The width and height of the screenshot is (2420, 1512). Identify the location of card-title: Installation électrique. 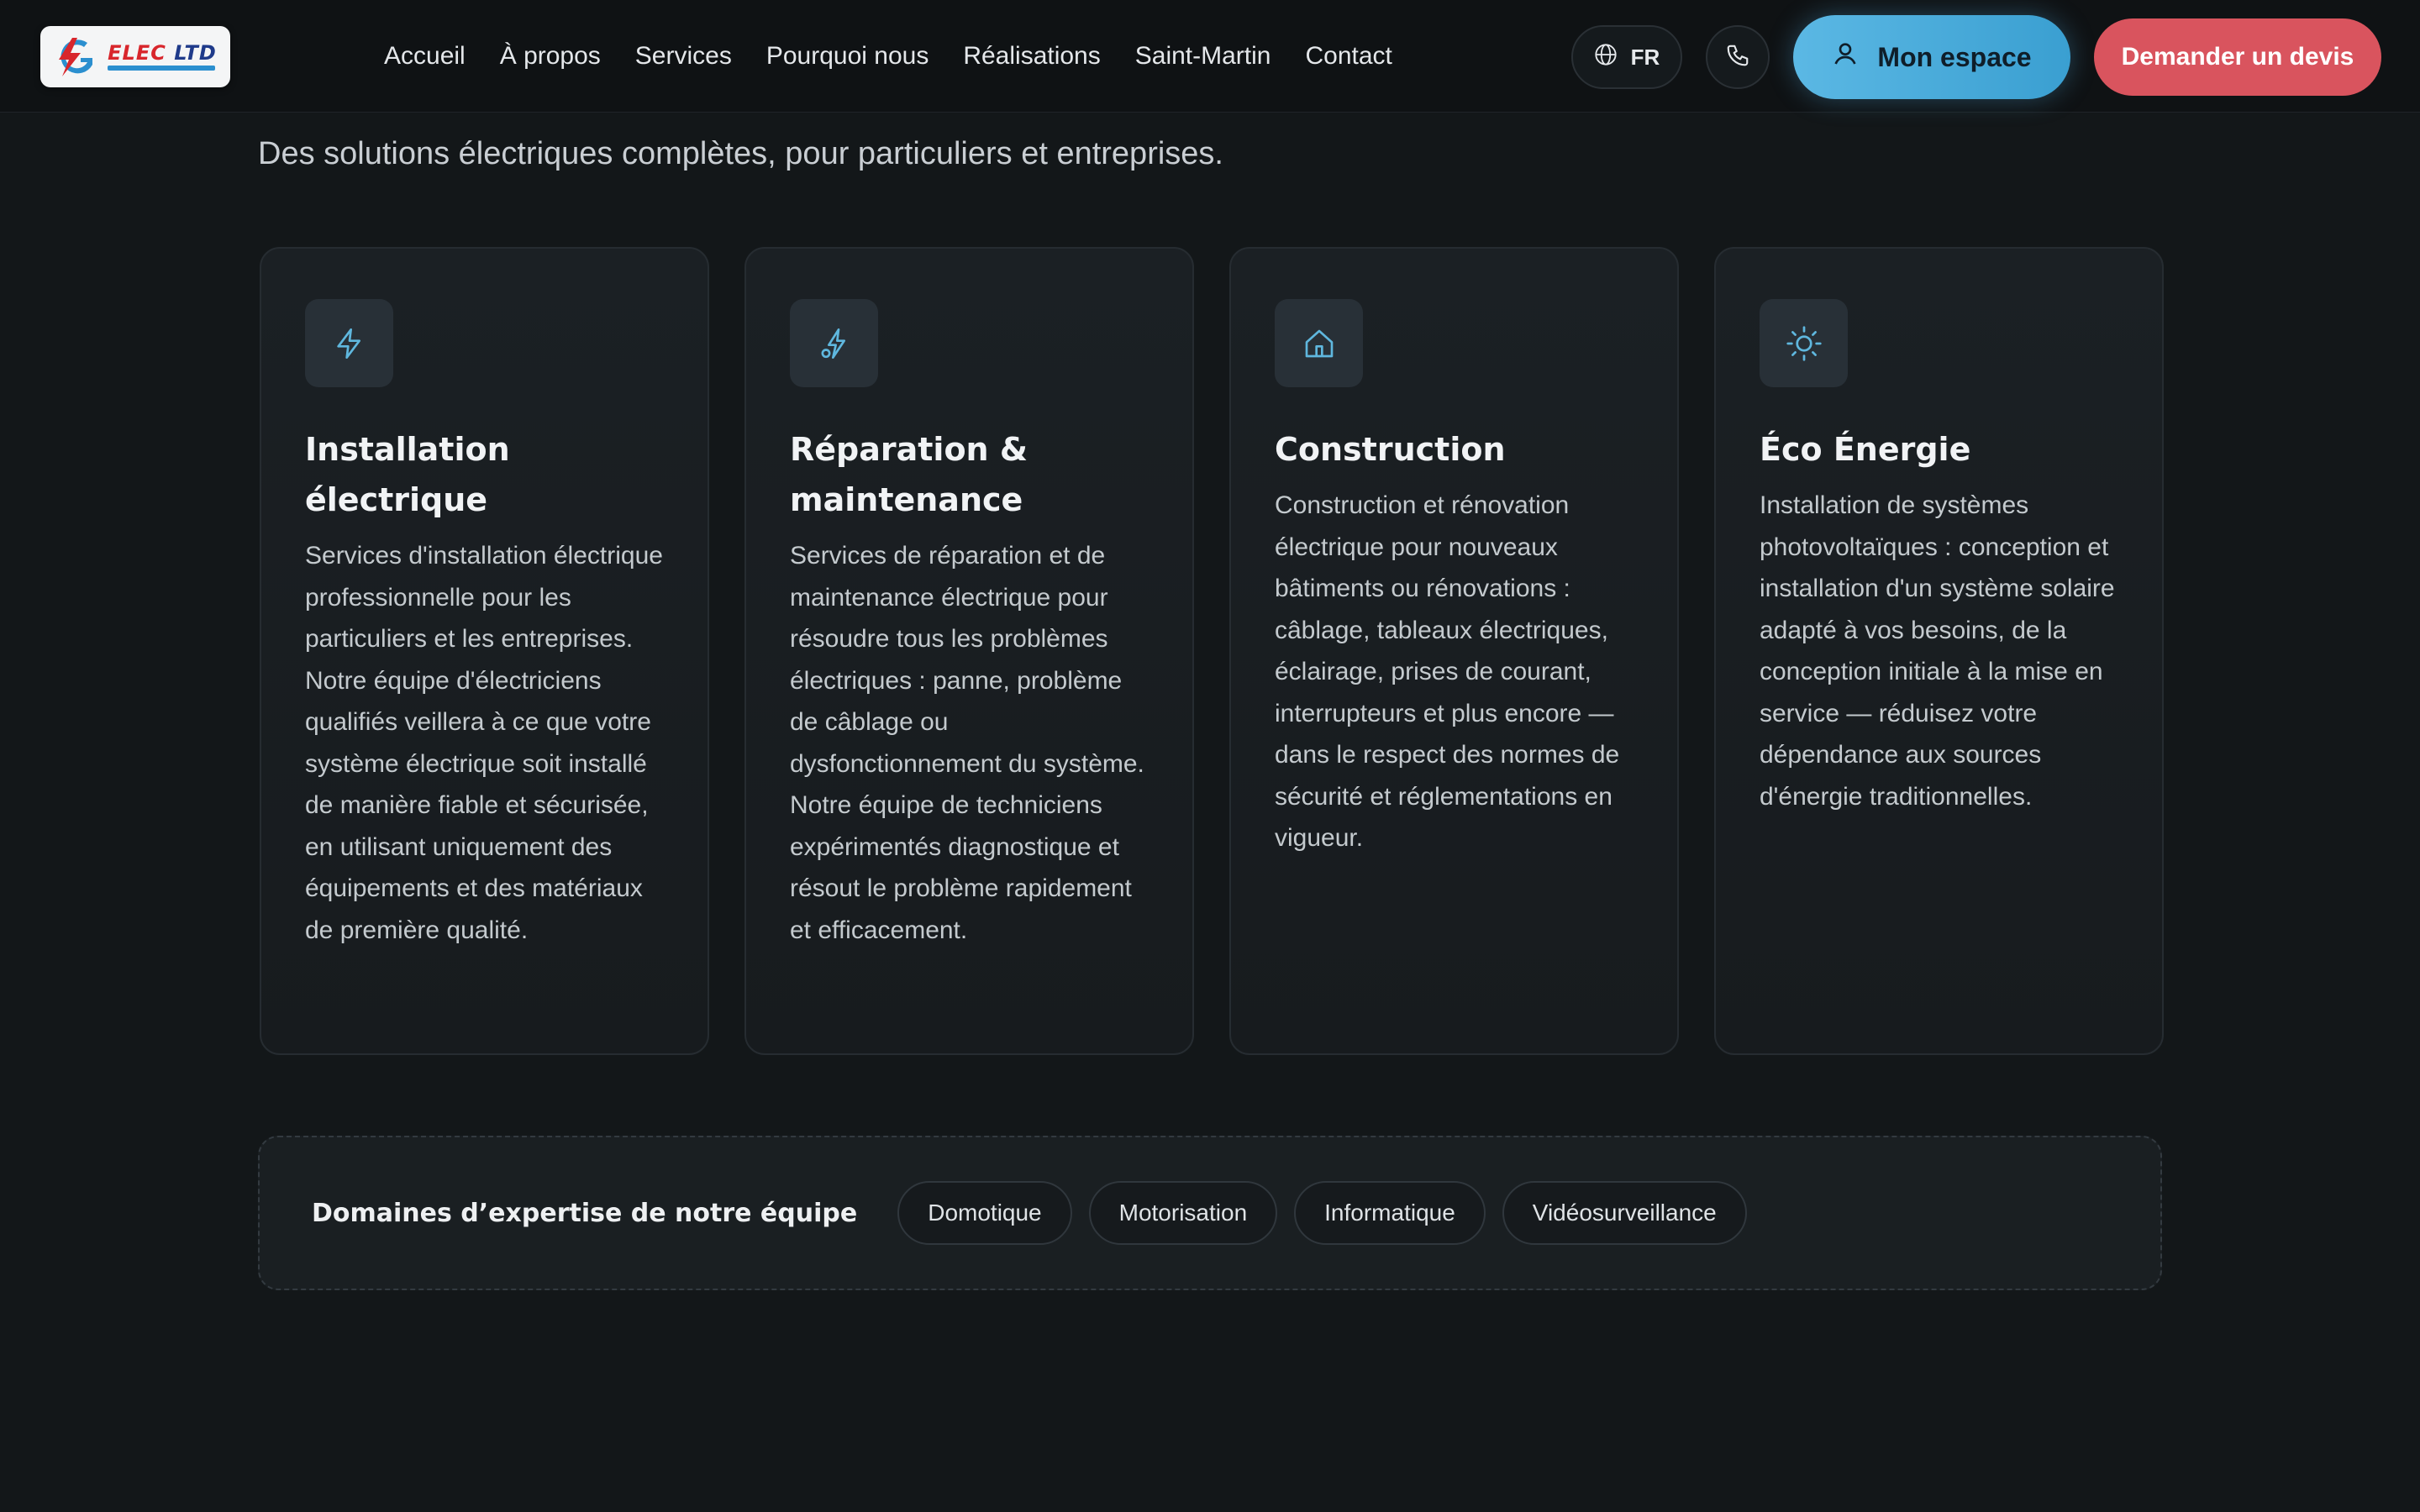
(407, 474).